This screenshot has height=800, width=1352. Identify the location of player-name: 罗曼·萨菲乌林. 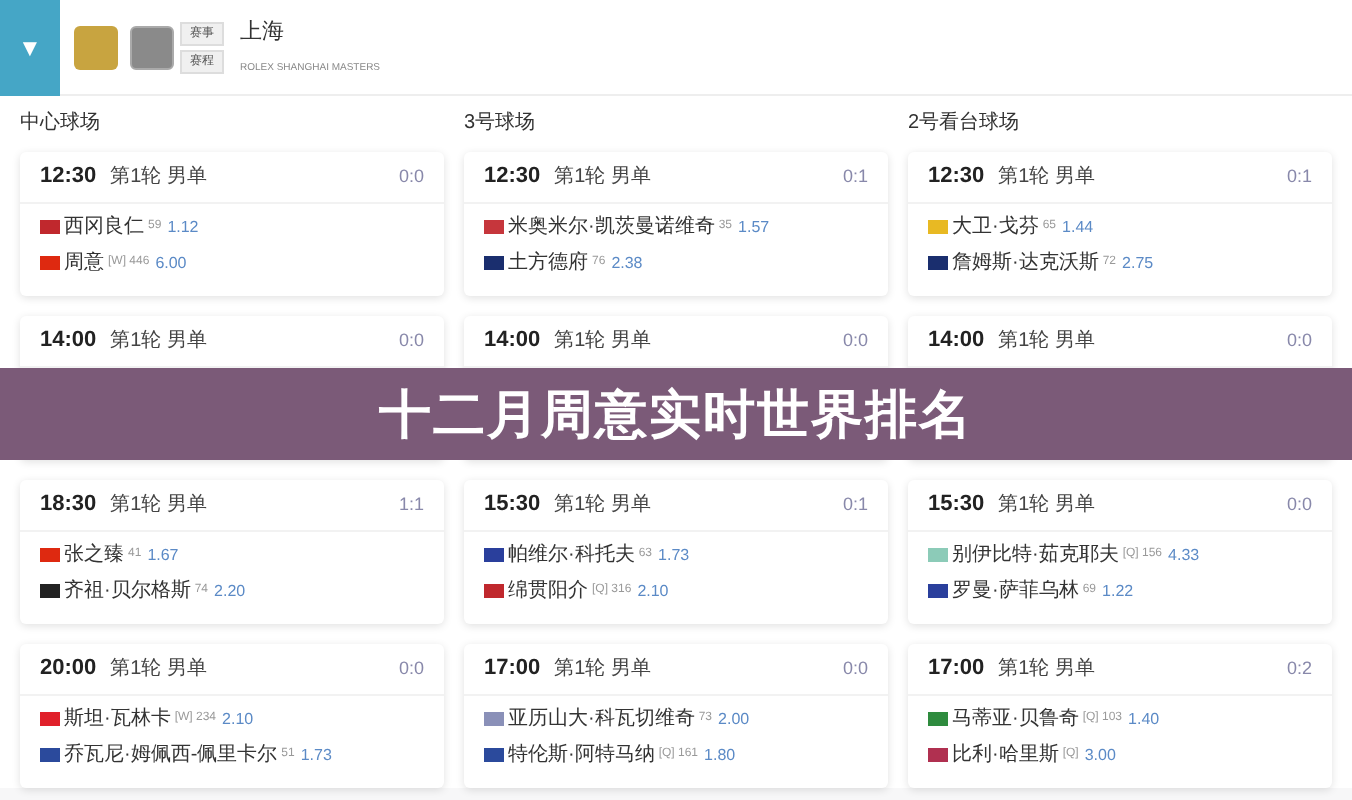
(1015, 591).